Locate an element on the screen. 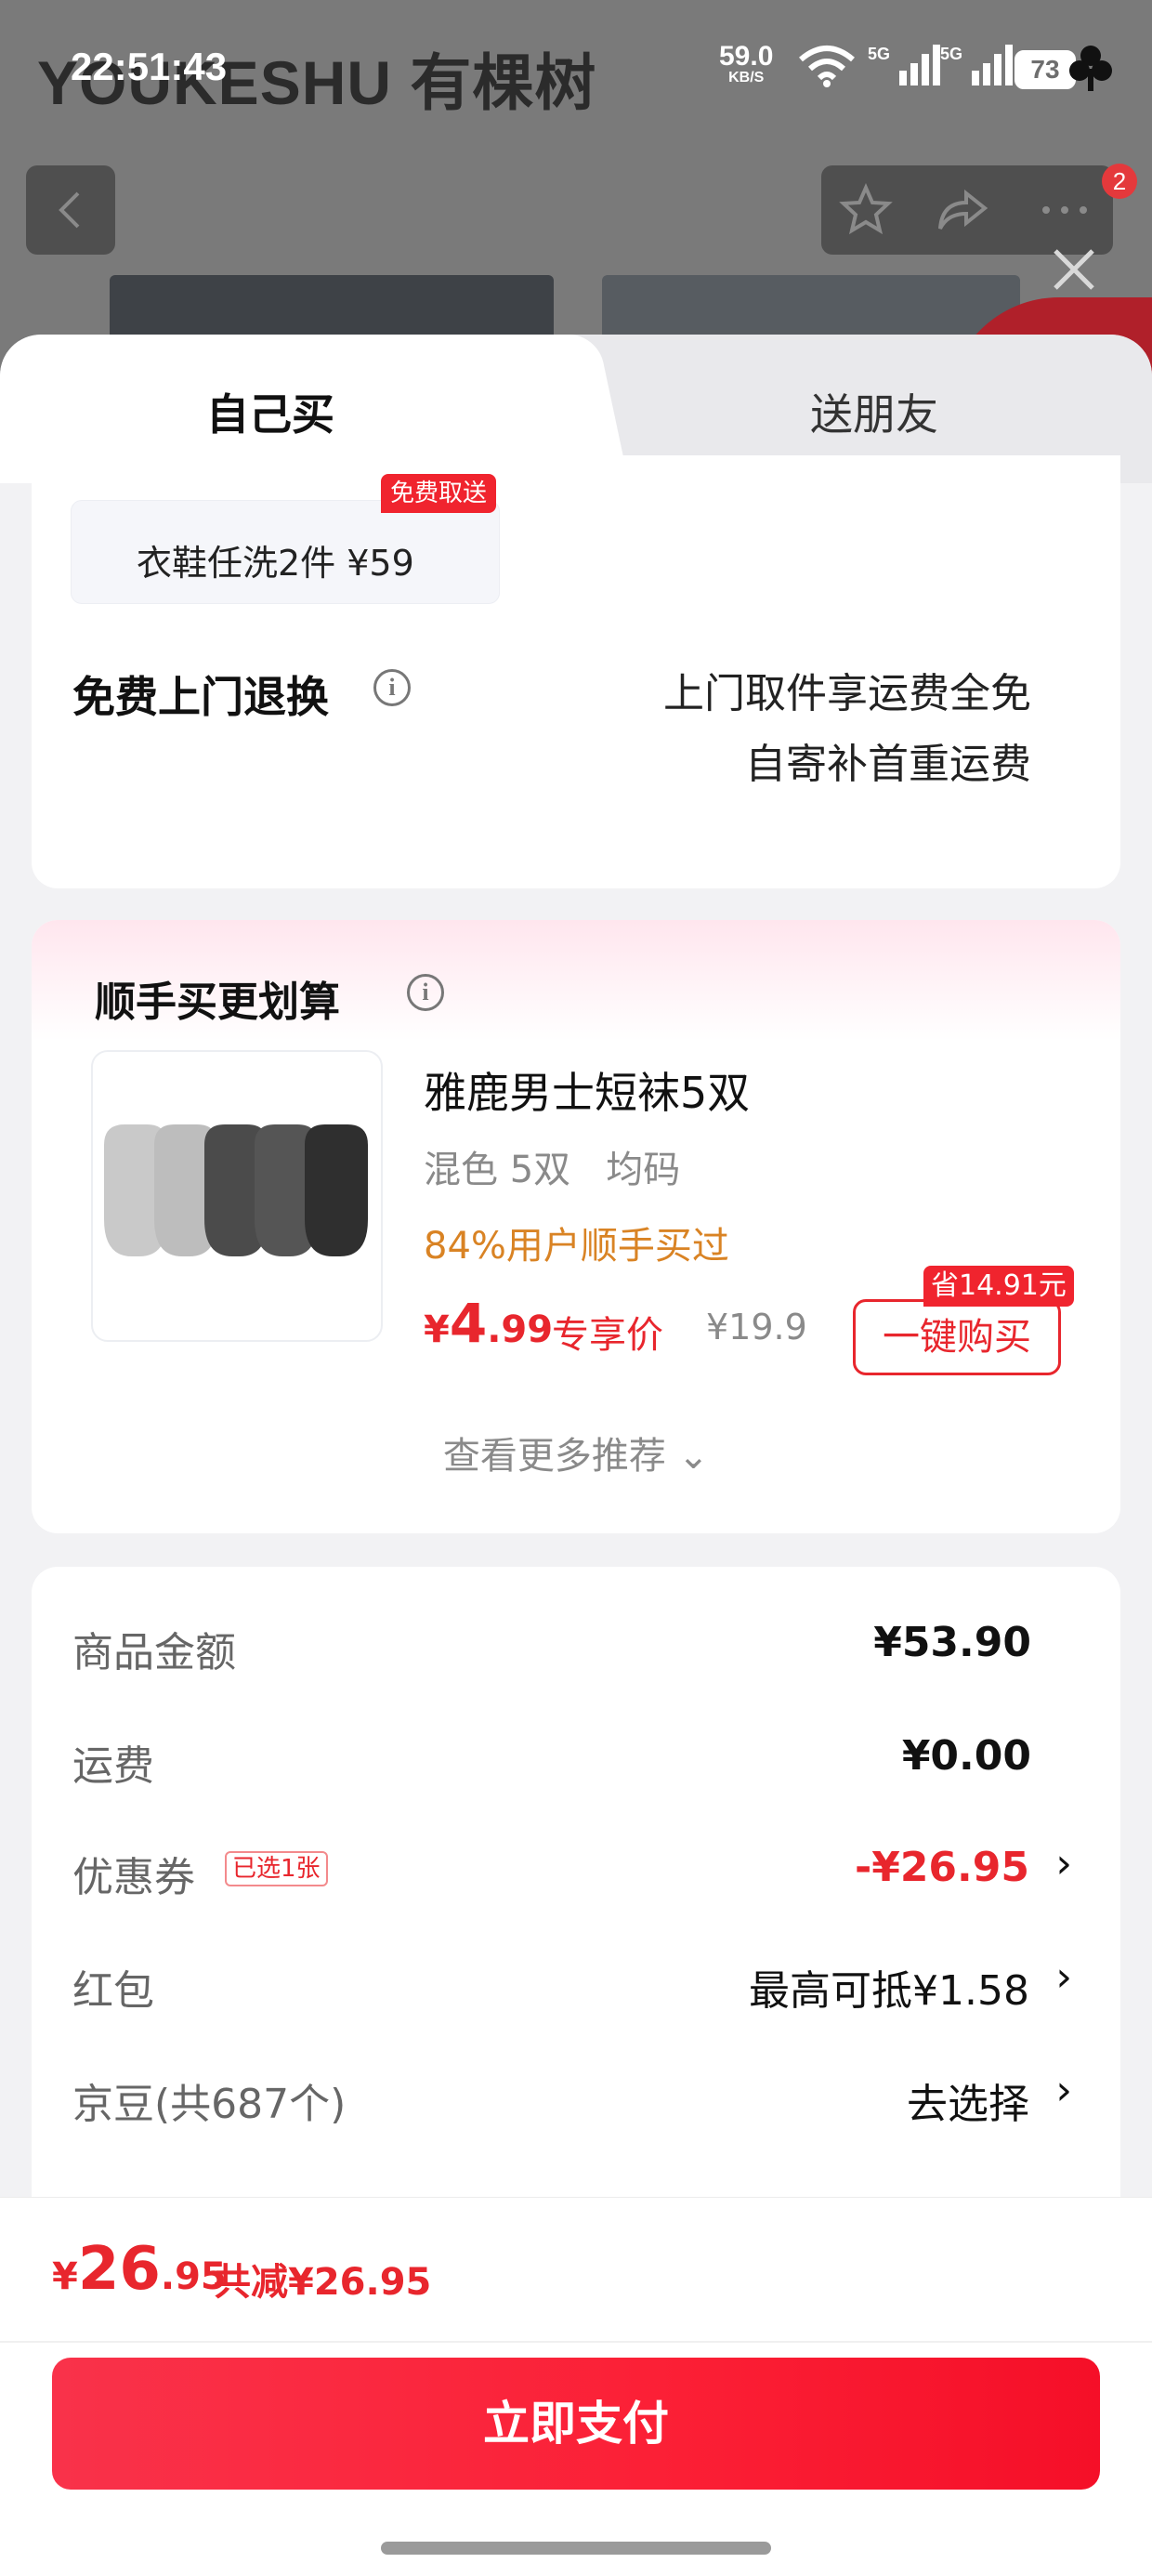 The width and height of the screenshot is (1152, 2576). summary-row-label: 商品金额 is located at coordinates (154, 1652).